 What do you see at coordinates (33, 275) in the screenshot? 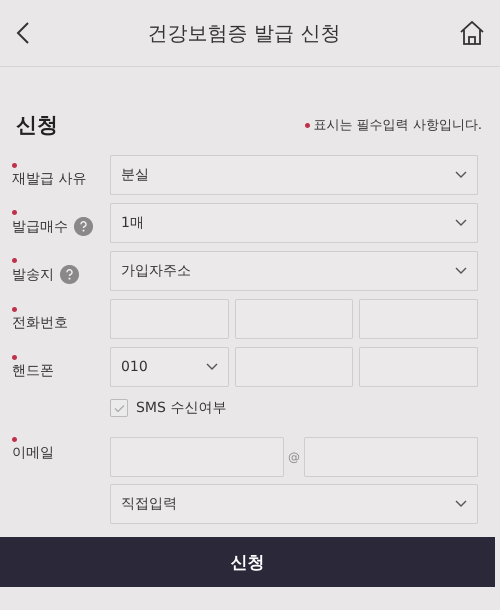
I see `field-label: 발송지` at bounding box center [33, 275].